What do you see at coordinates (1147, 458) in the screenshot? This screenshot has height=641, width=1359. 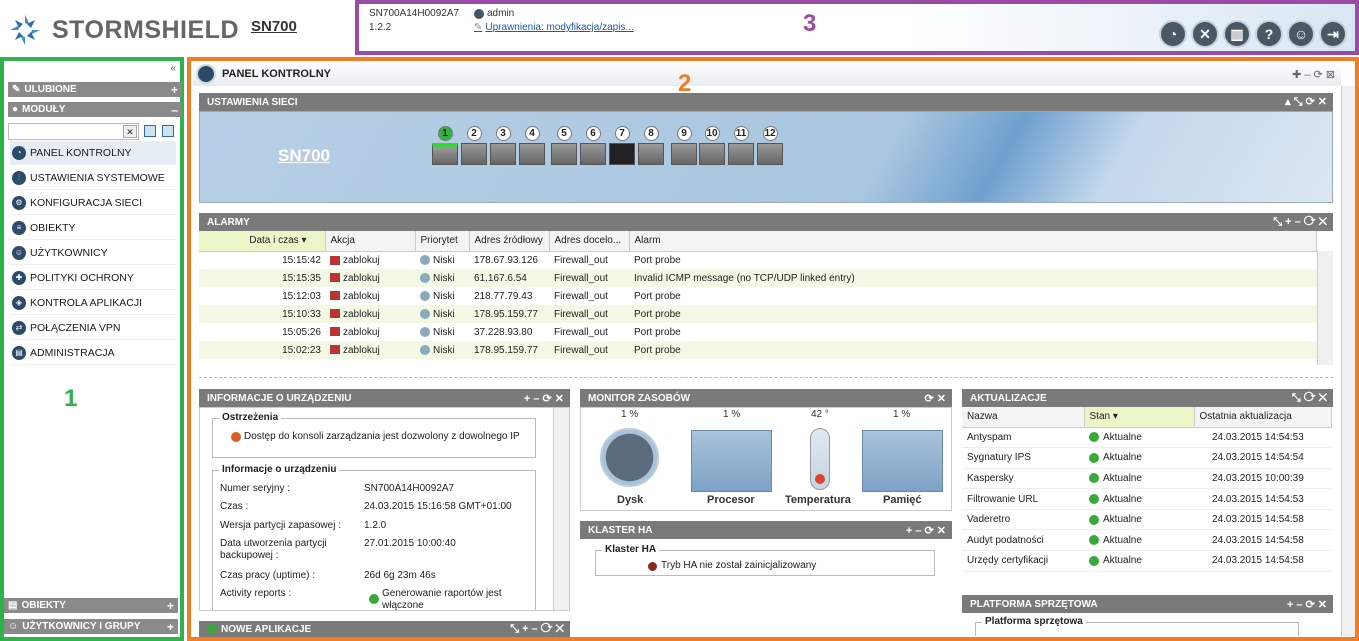 I see `table-row: Sygnatury IPS Aktualne 24.03.2015 14:54:54` at bounding box center [1147, 458].